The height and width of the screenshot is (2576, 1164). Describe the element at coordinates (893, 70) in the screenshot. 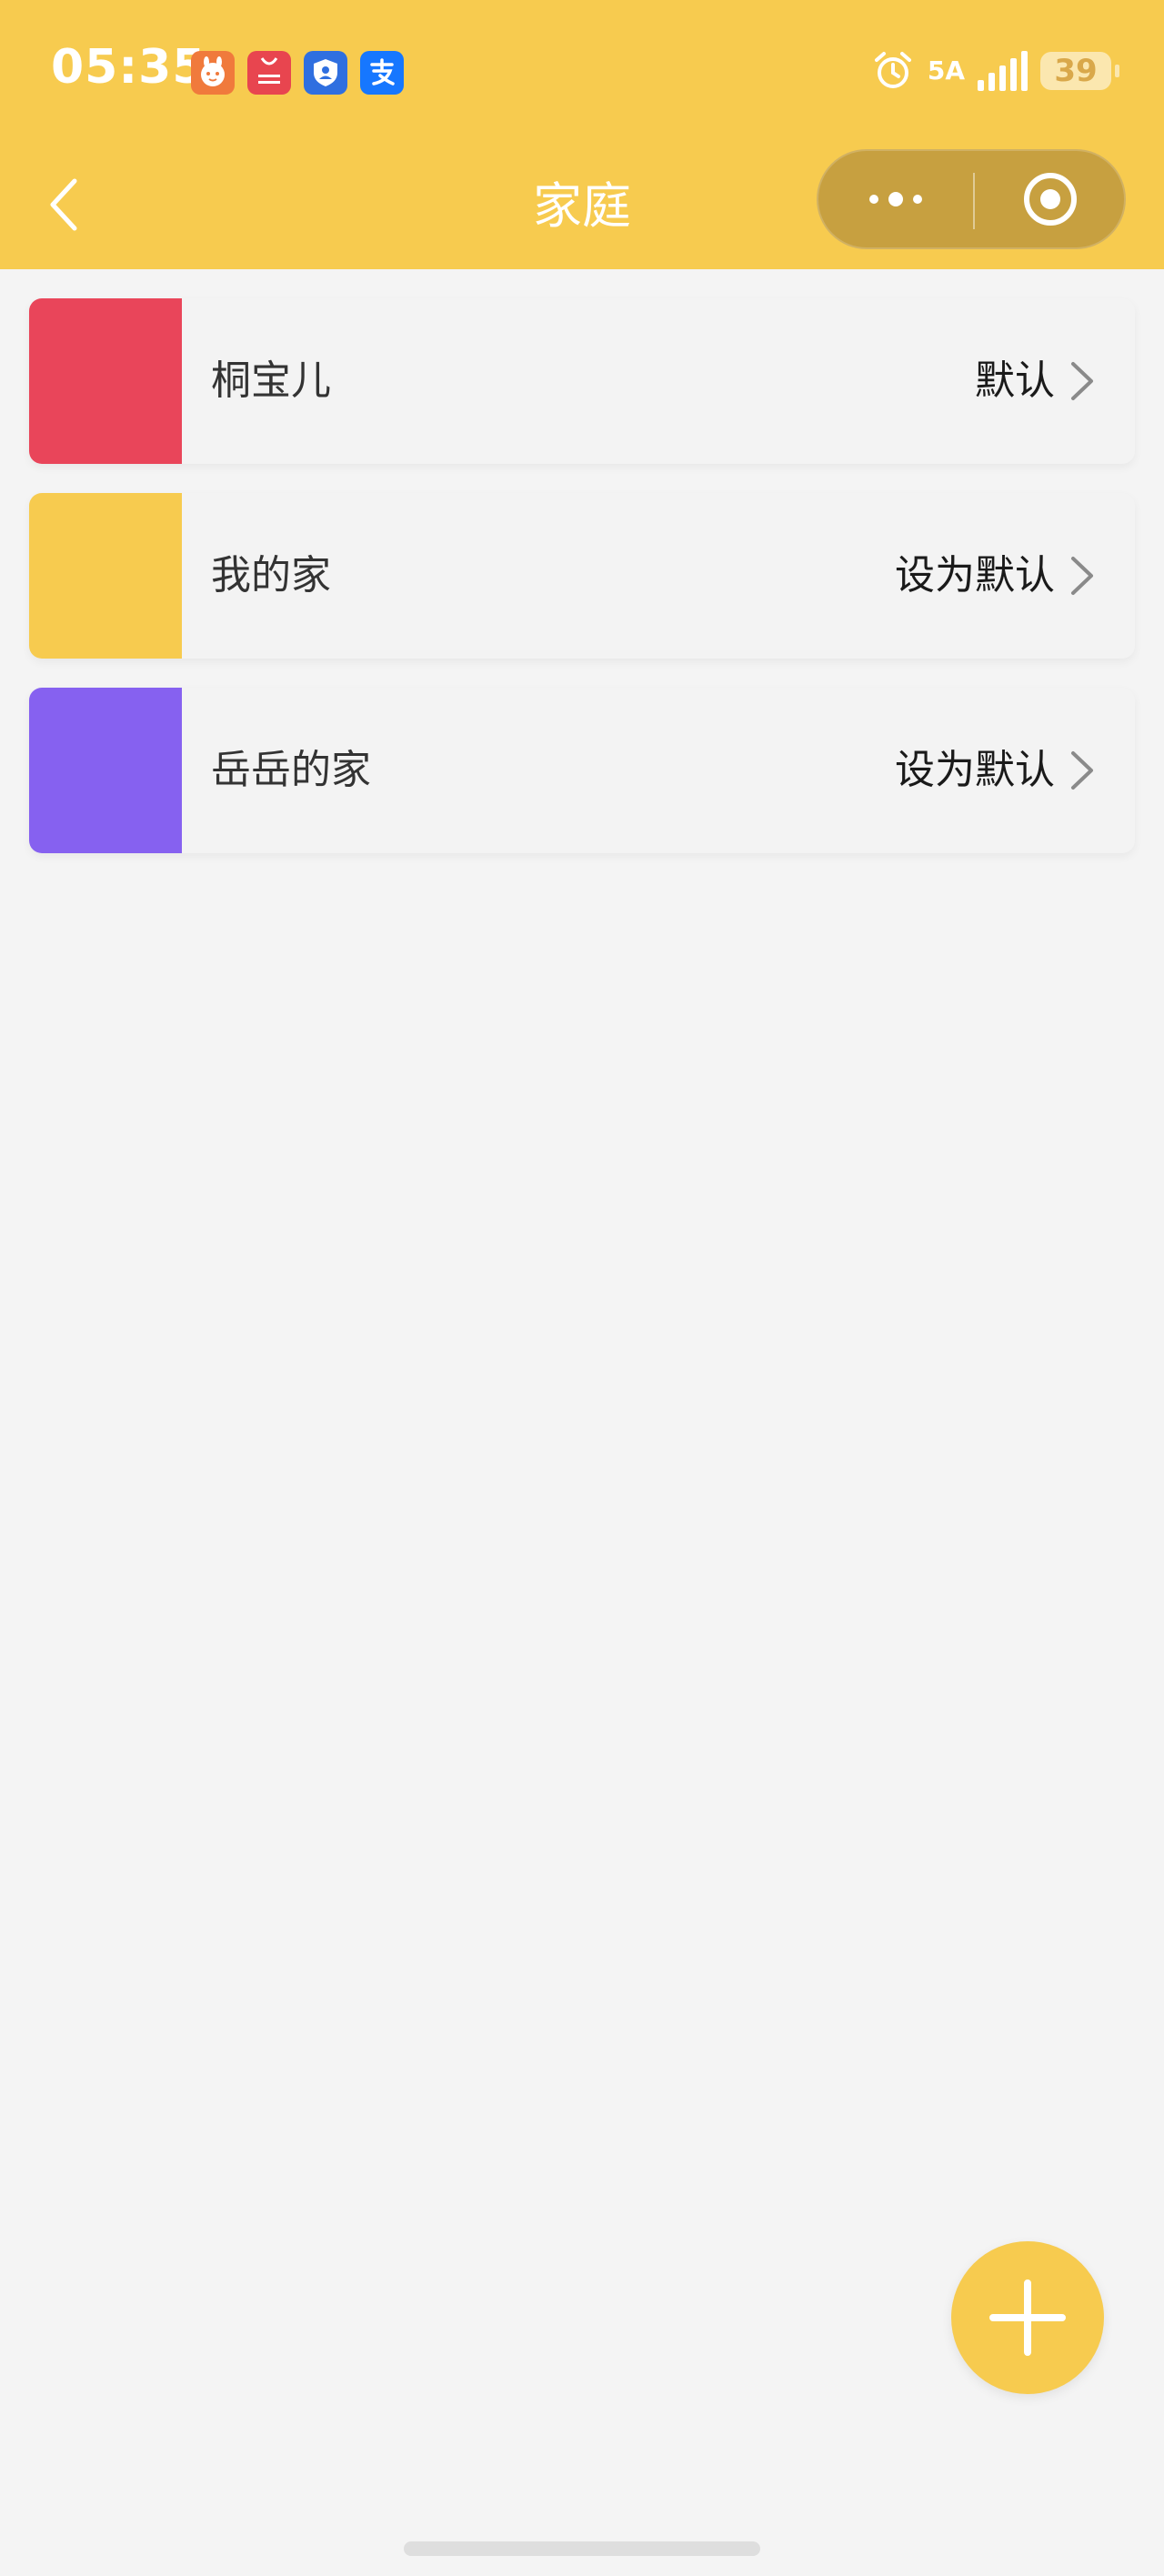

I see `alarm-icon` at that location.